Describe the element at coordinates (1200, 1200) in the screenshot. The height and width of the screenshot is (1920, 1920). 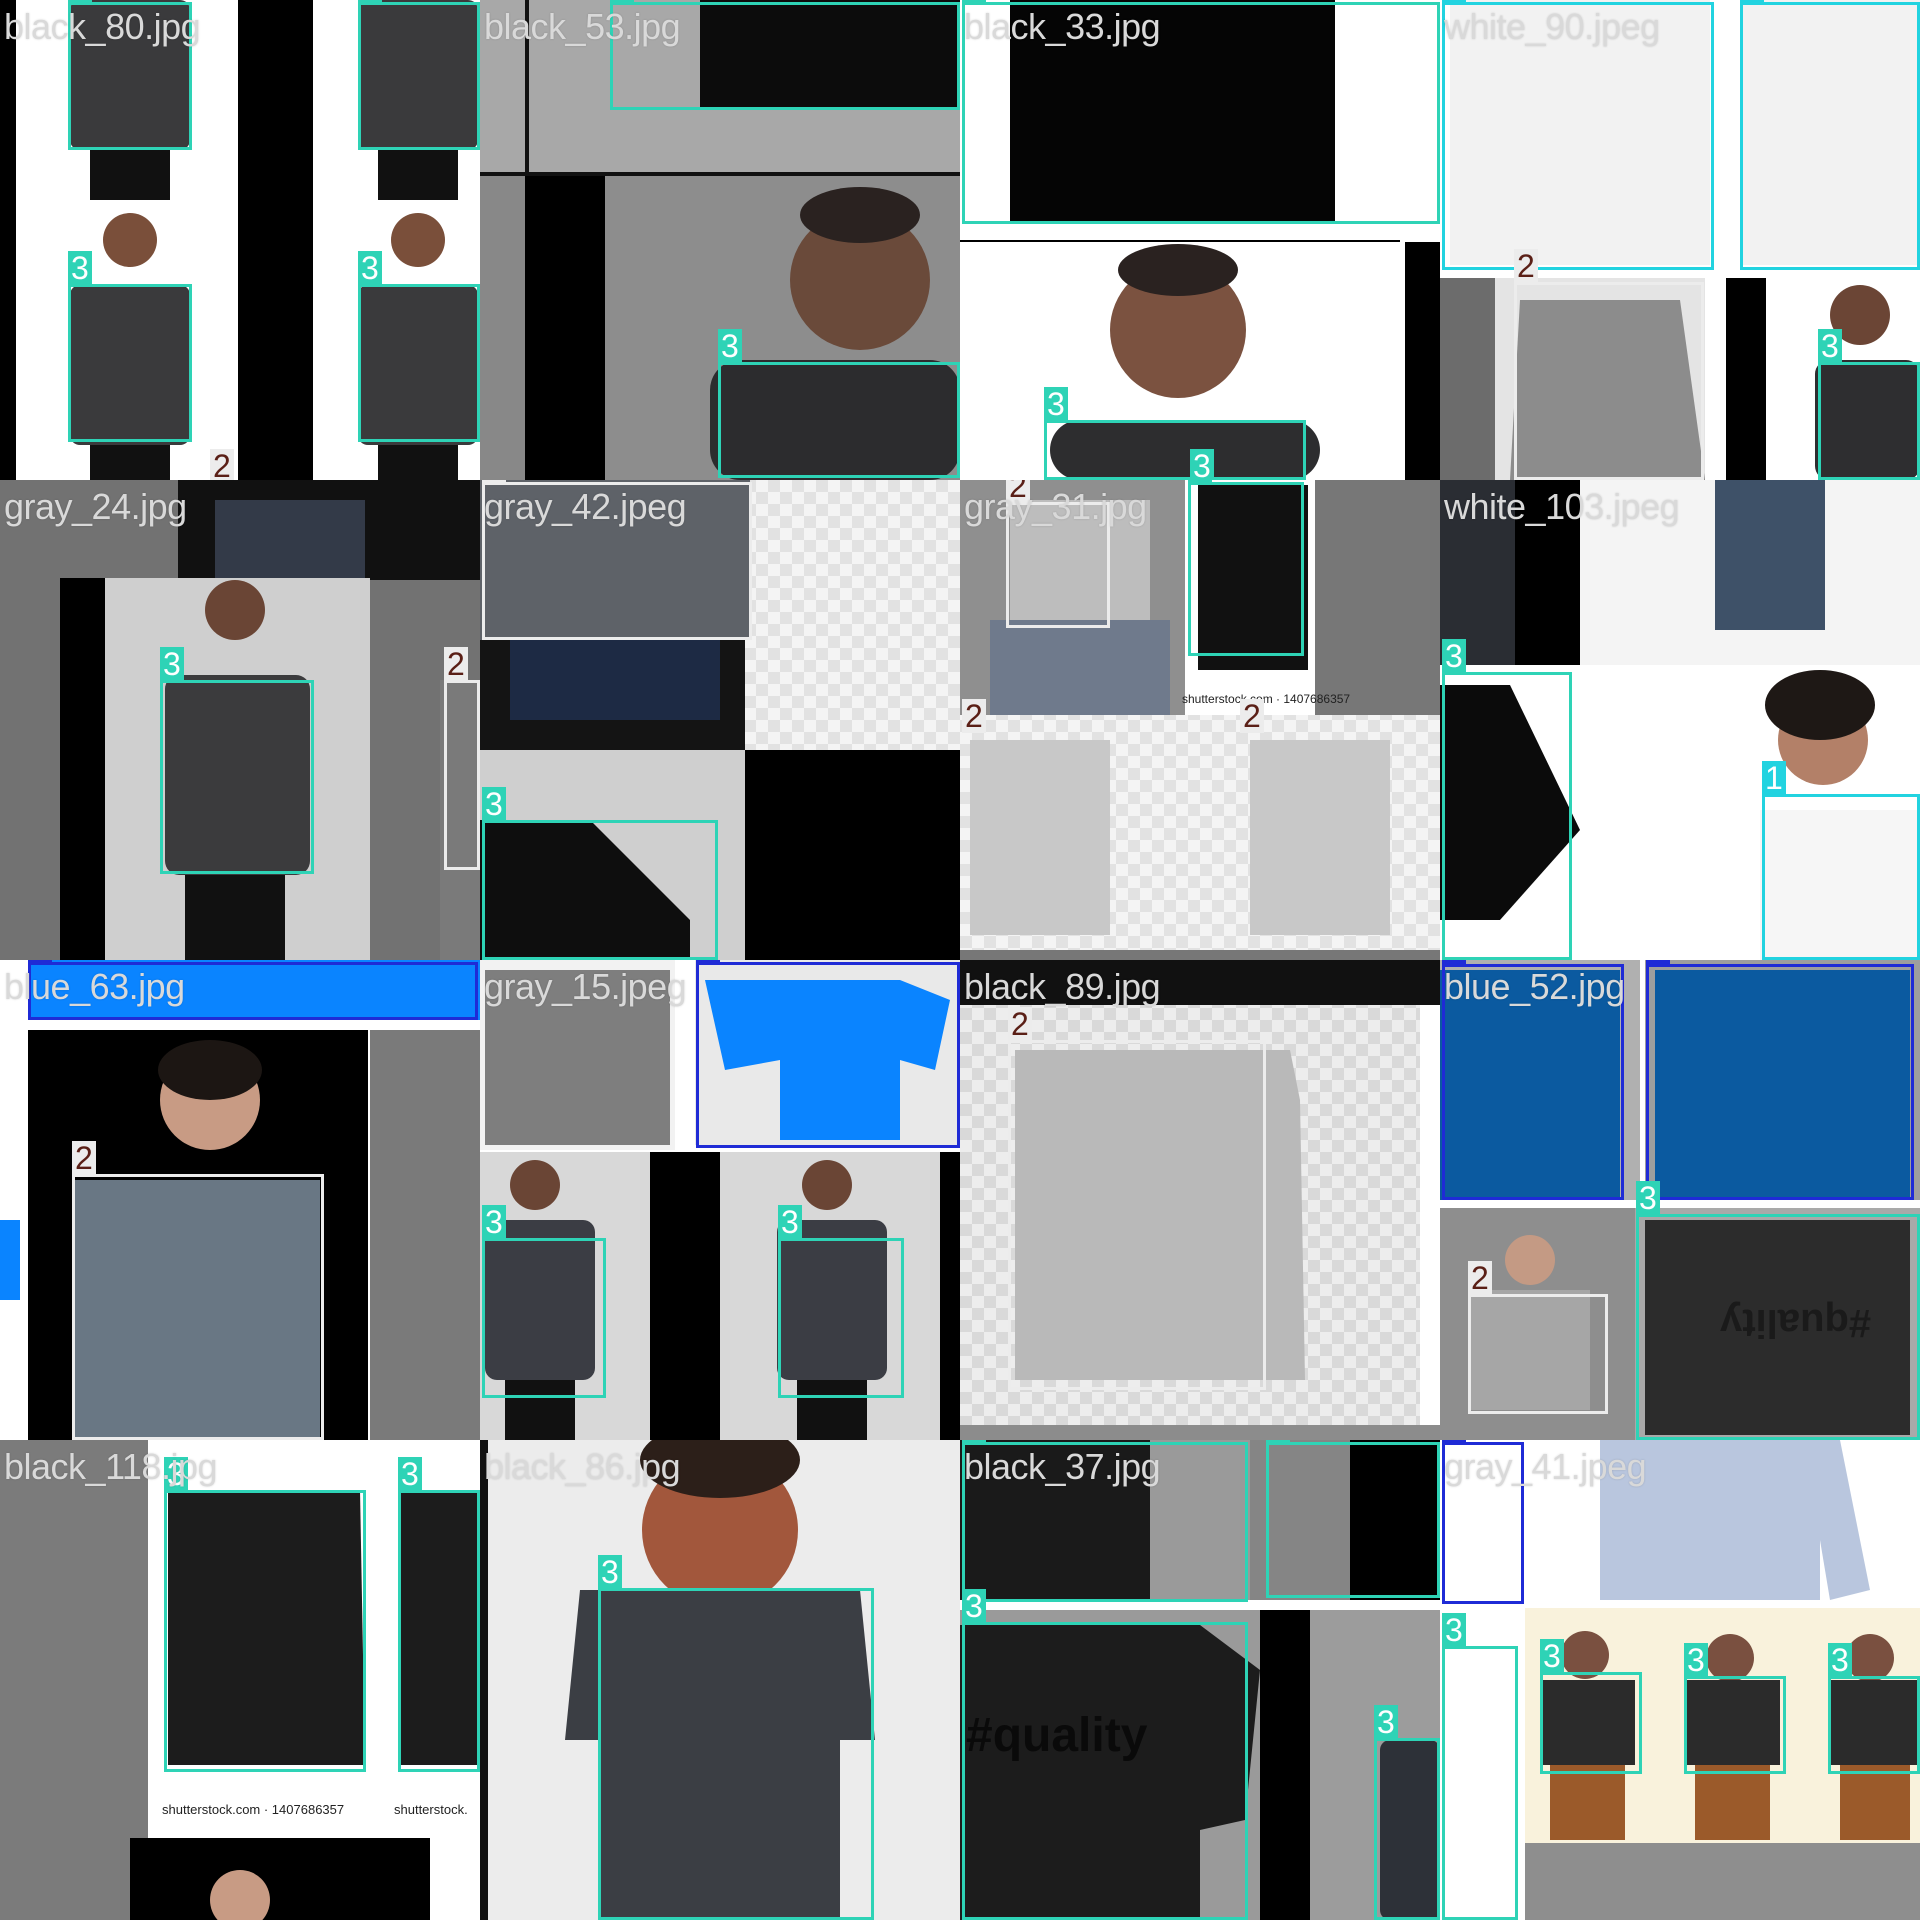
I see `mosaic-tile: black_89.jpg 2` at that location.